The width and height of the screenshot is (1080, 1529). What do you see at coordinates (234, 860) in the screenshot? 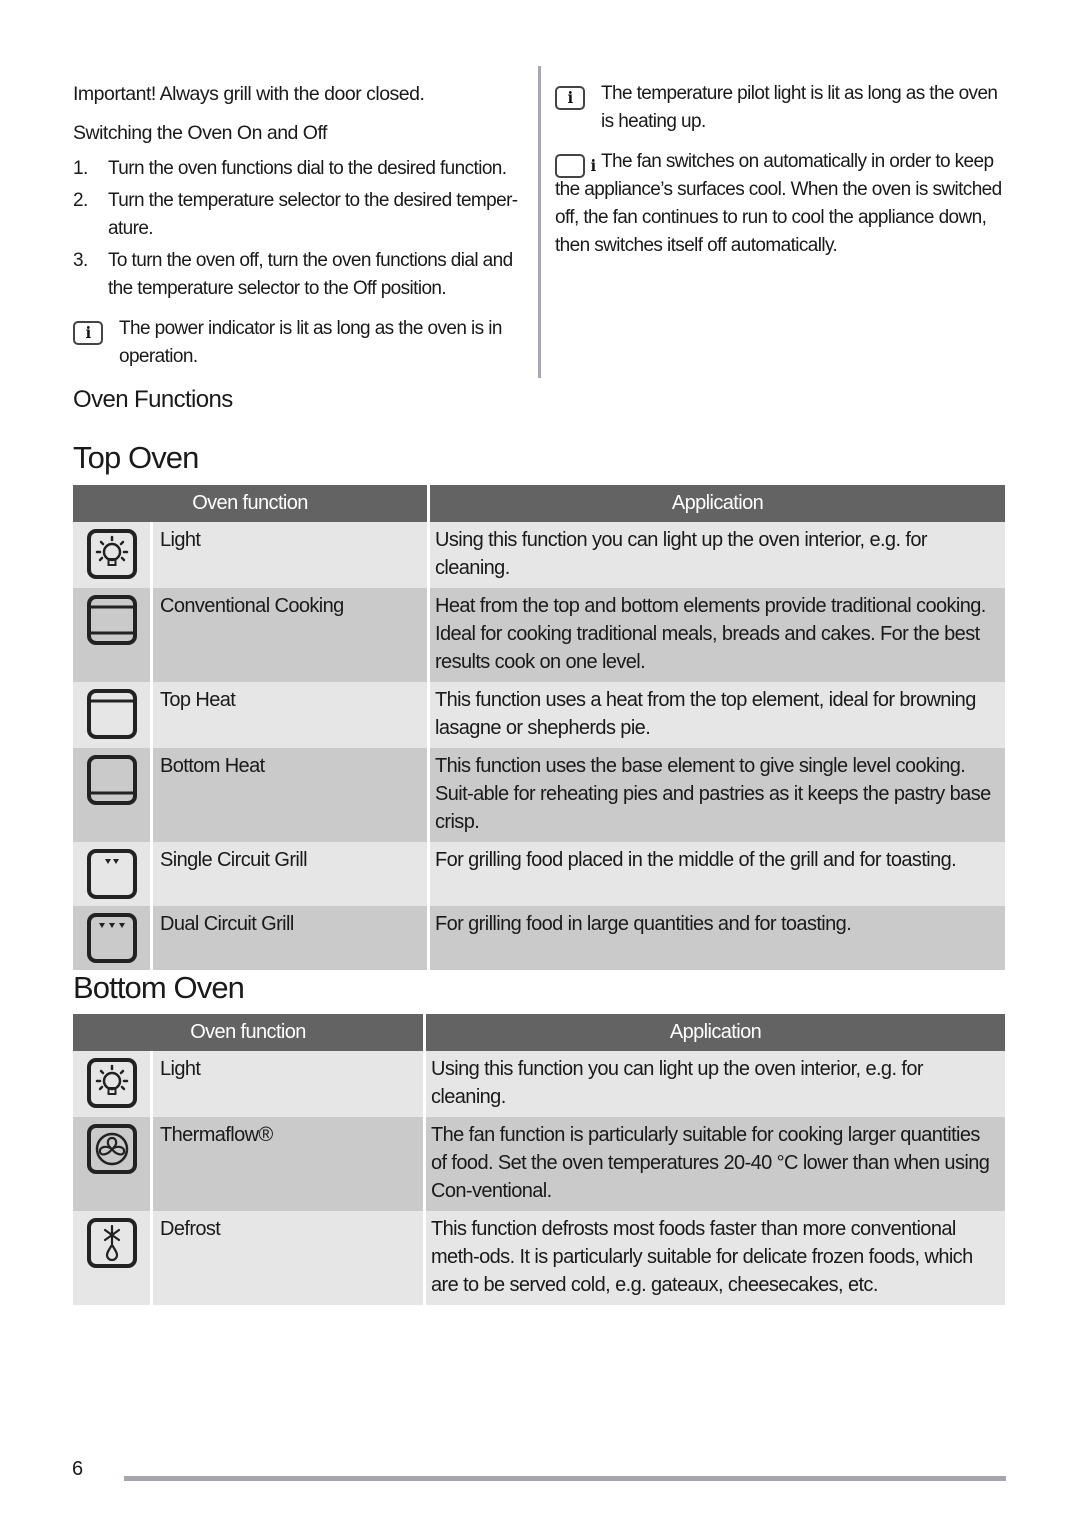
I see `function-name: Single Circuit Grill` at bounding box center [234, 860].